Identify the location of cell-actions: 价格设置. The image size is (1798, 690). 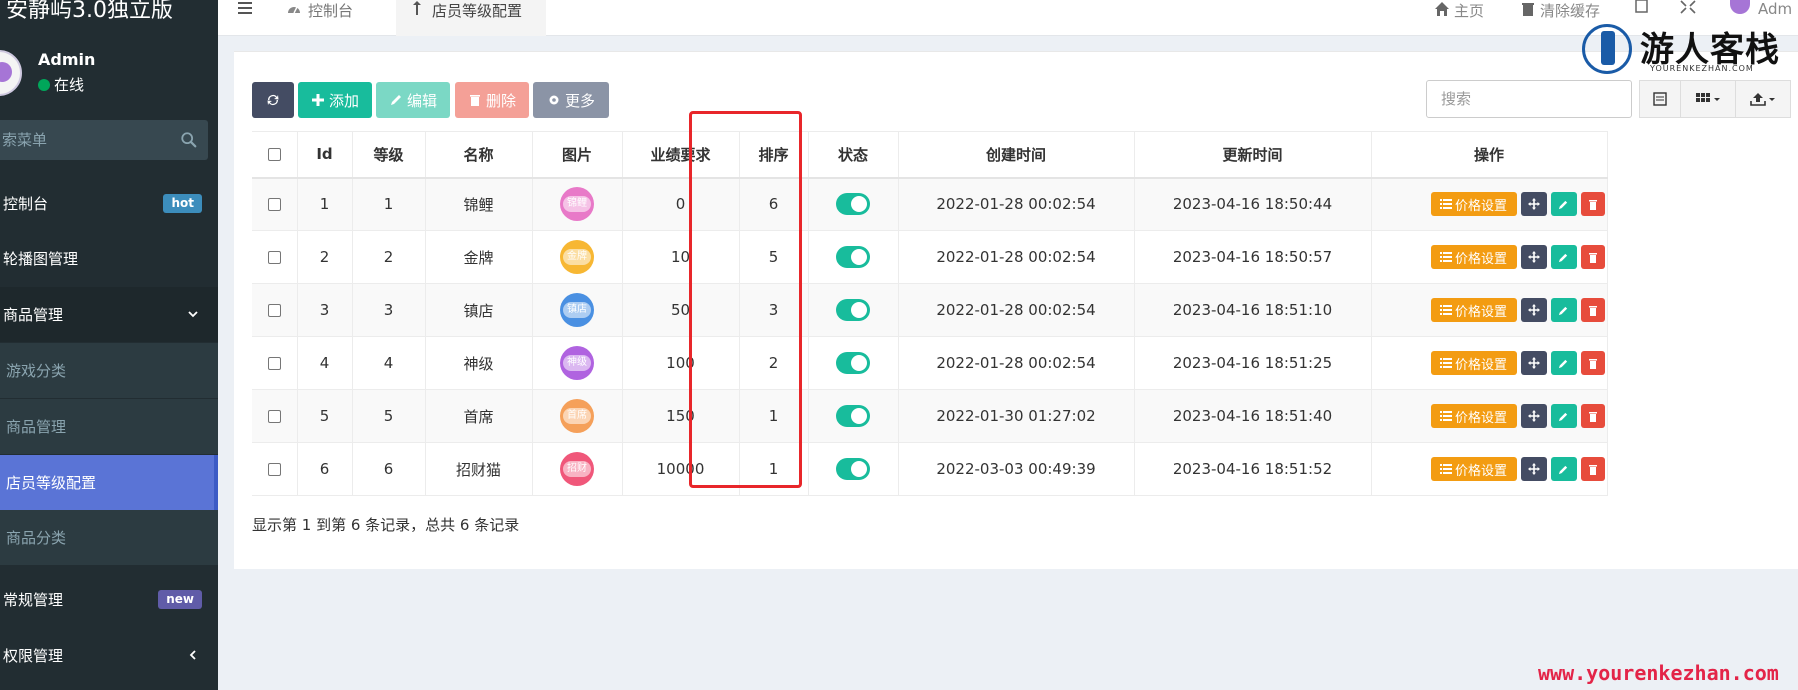
(1489, 469).